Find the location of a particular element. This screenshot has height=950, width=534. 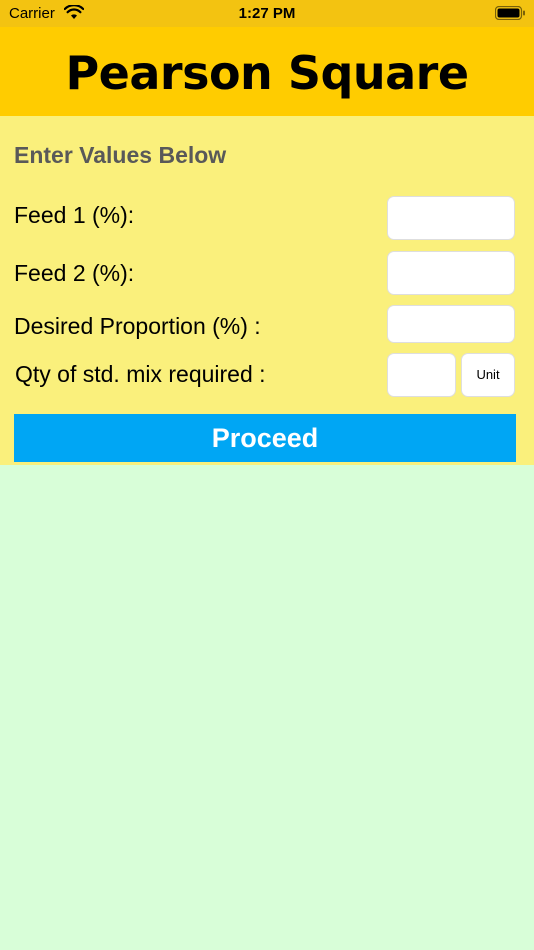

feed2-input is located at coordinates (451, 273).